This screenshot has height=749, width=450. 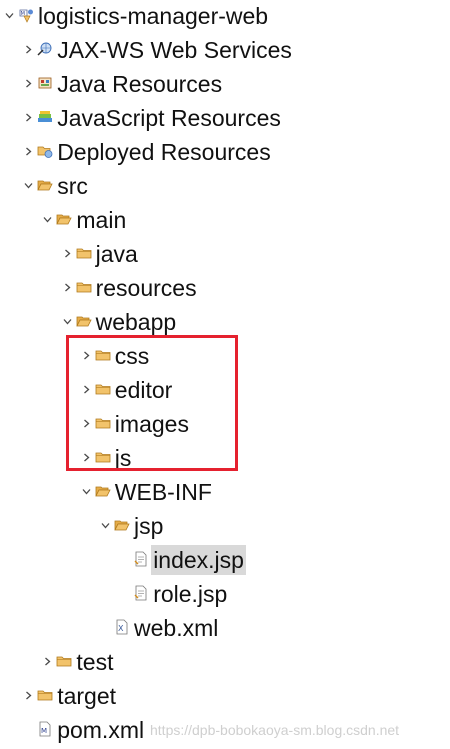 I want to click on tree-node-target: target, so click(x=225, y=696).